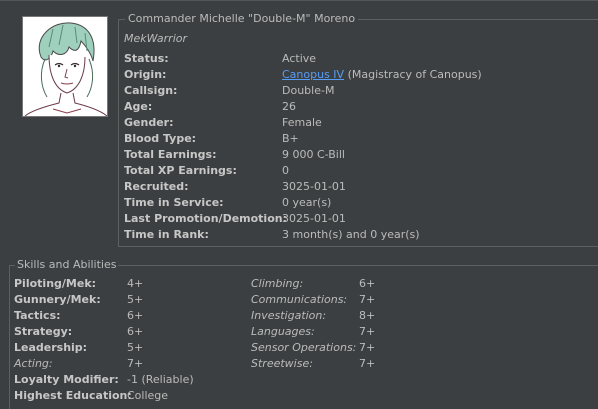 This screenshot has width=598, height=409. I want to click on detail-value: Active, so click(299, 58).